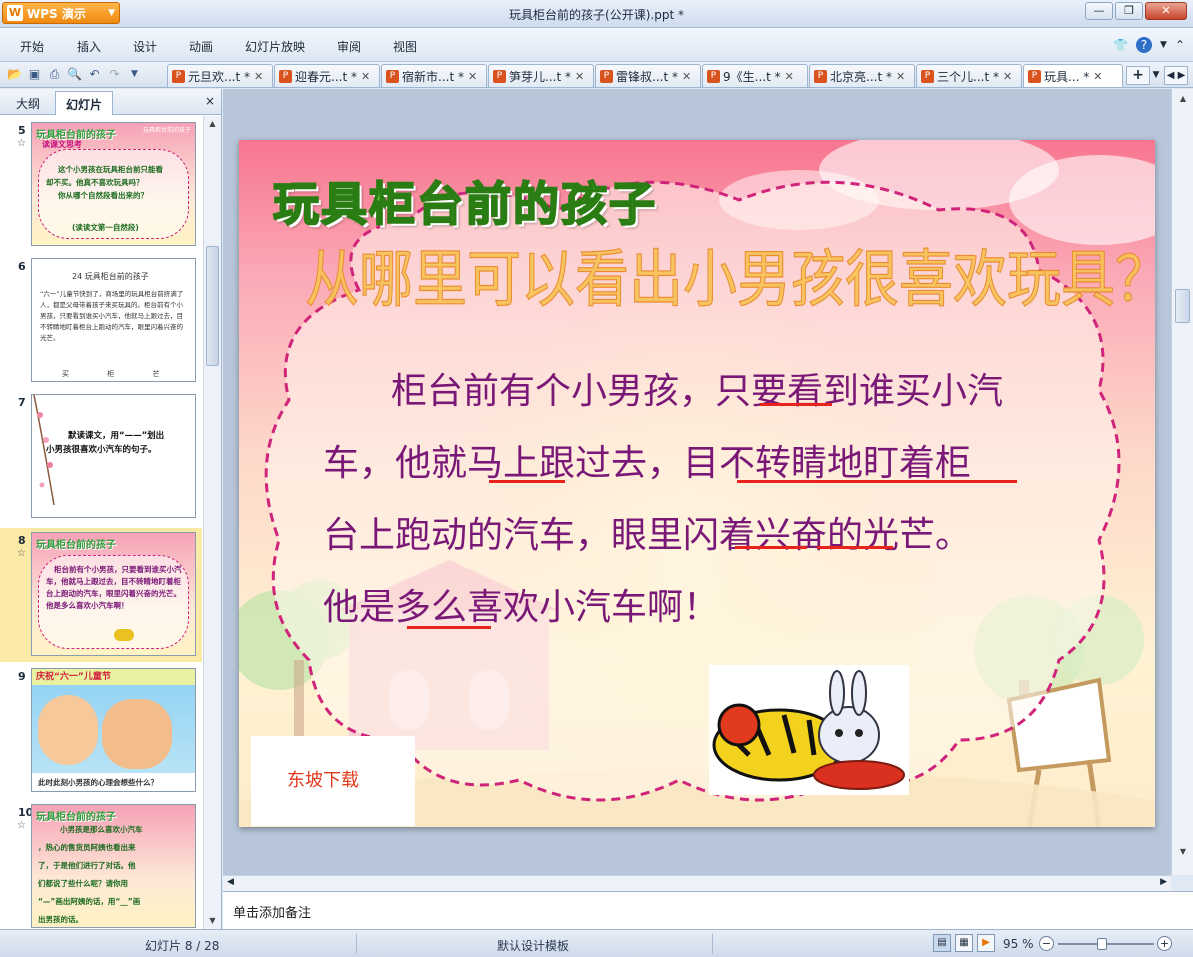 The image size is (1193, 957). I want to click on scroll-left-icon: ◀, so click(230, 882).